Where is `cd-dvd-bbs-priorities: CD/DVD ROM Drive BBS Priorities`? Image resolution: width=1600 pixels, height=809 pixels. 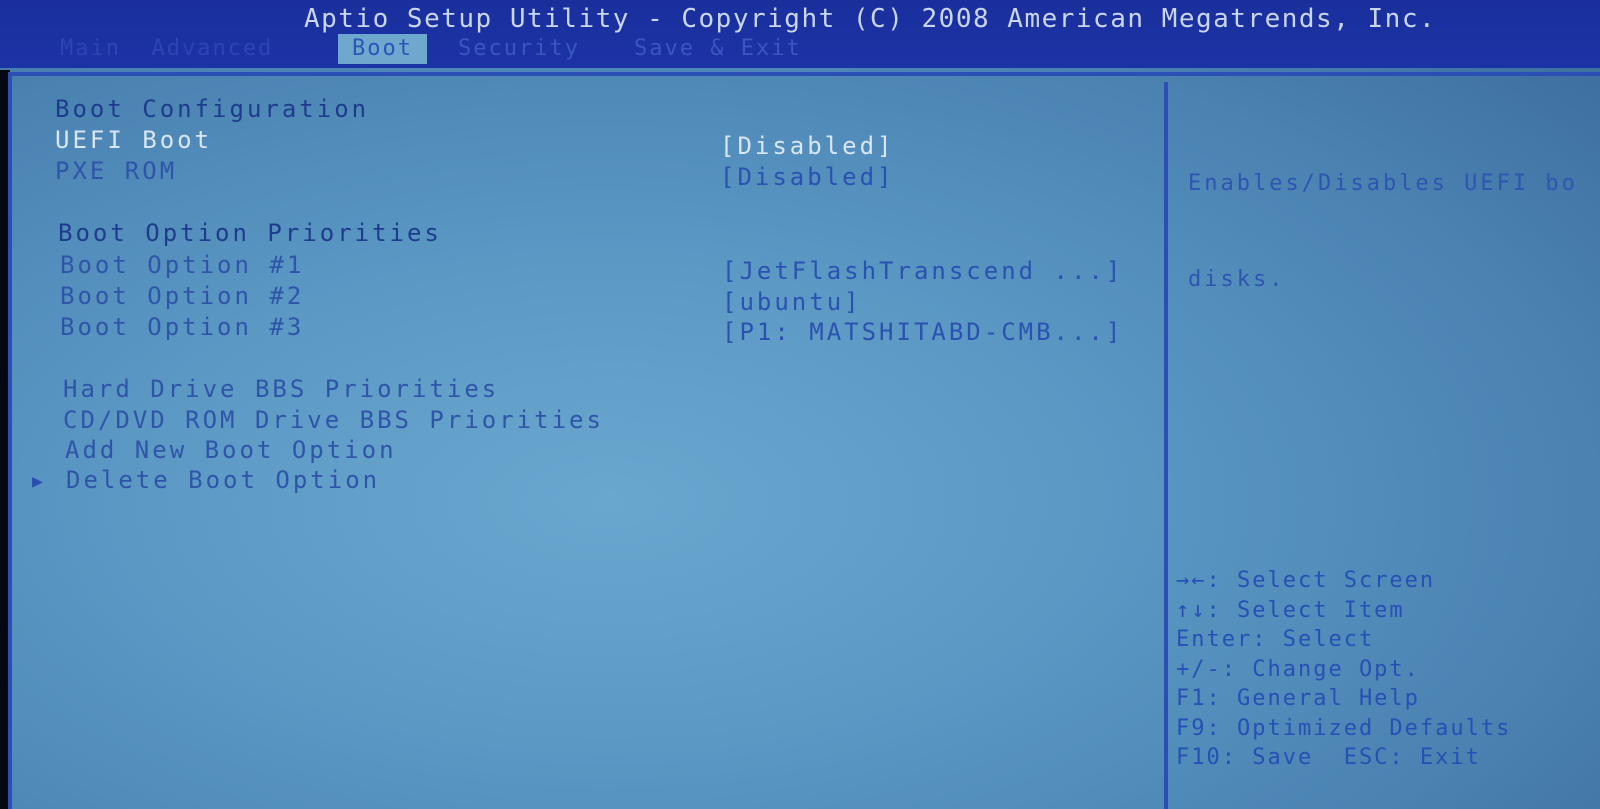 cd-dvd-bbs-priorities: CD/DVD ROM Drive BBS Priorities is located at coordinates (333, 420).